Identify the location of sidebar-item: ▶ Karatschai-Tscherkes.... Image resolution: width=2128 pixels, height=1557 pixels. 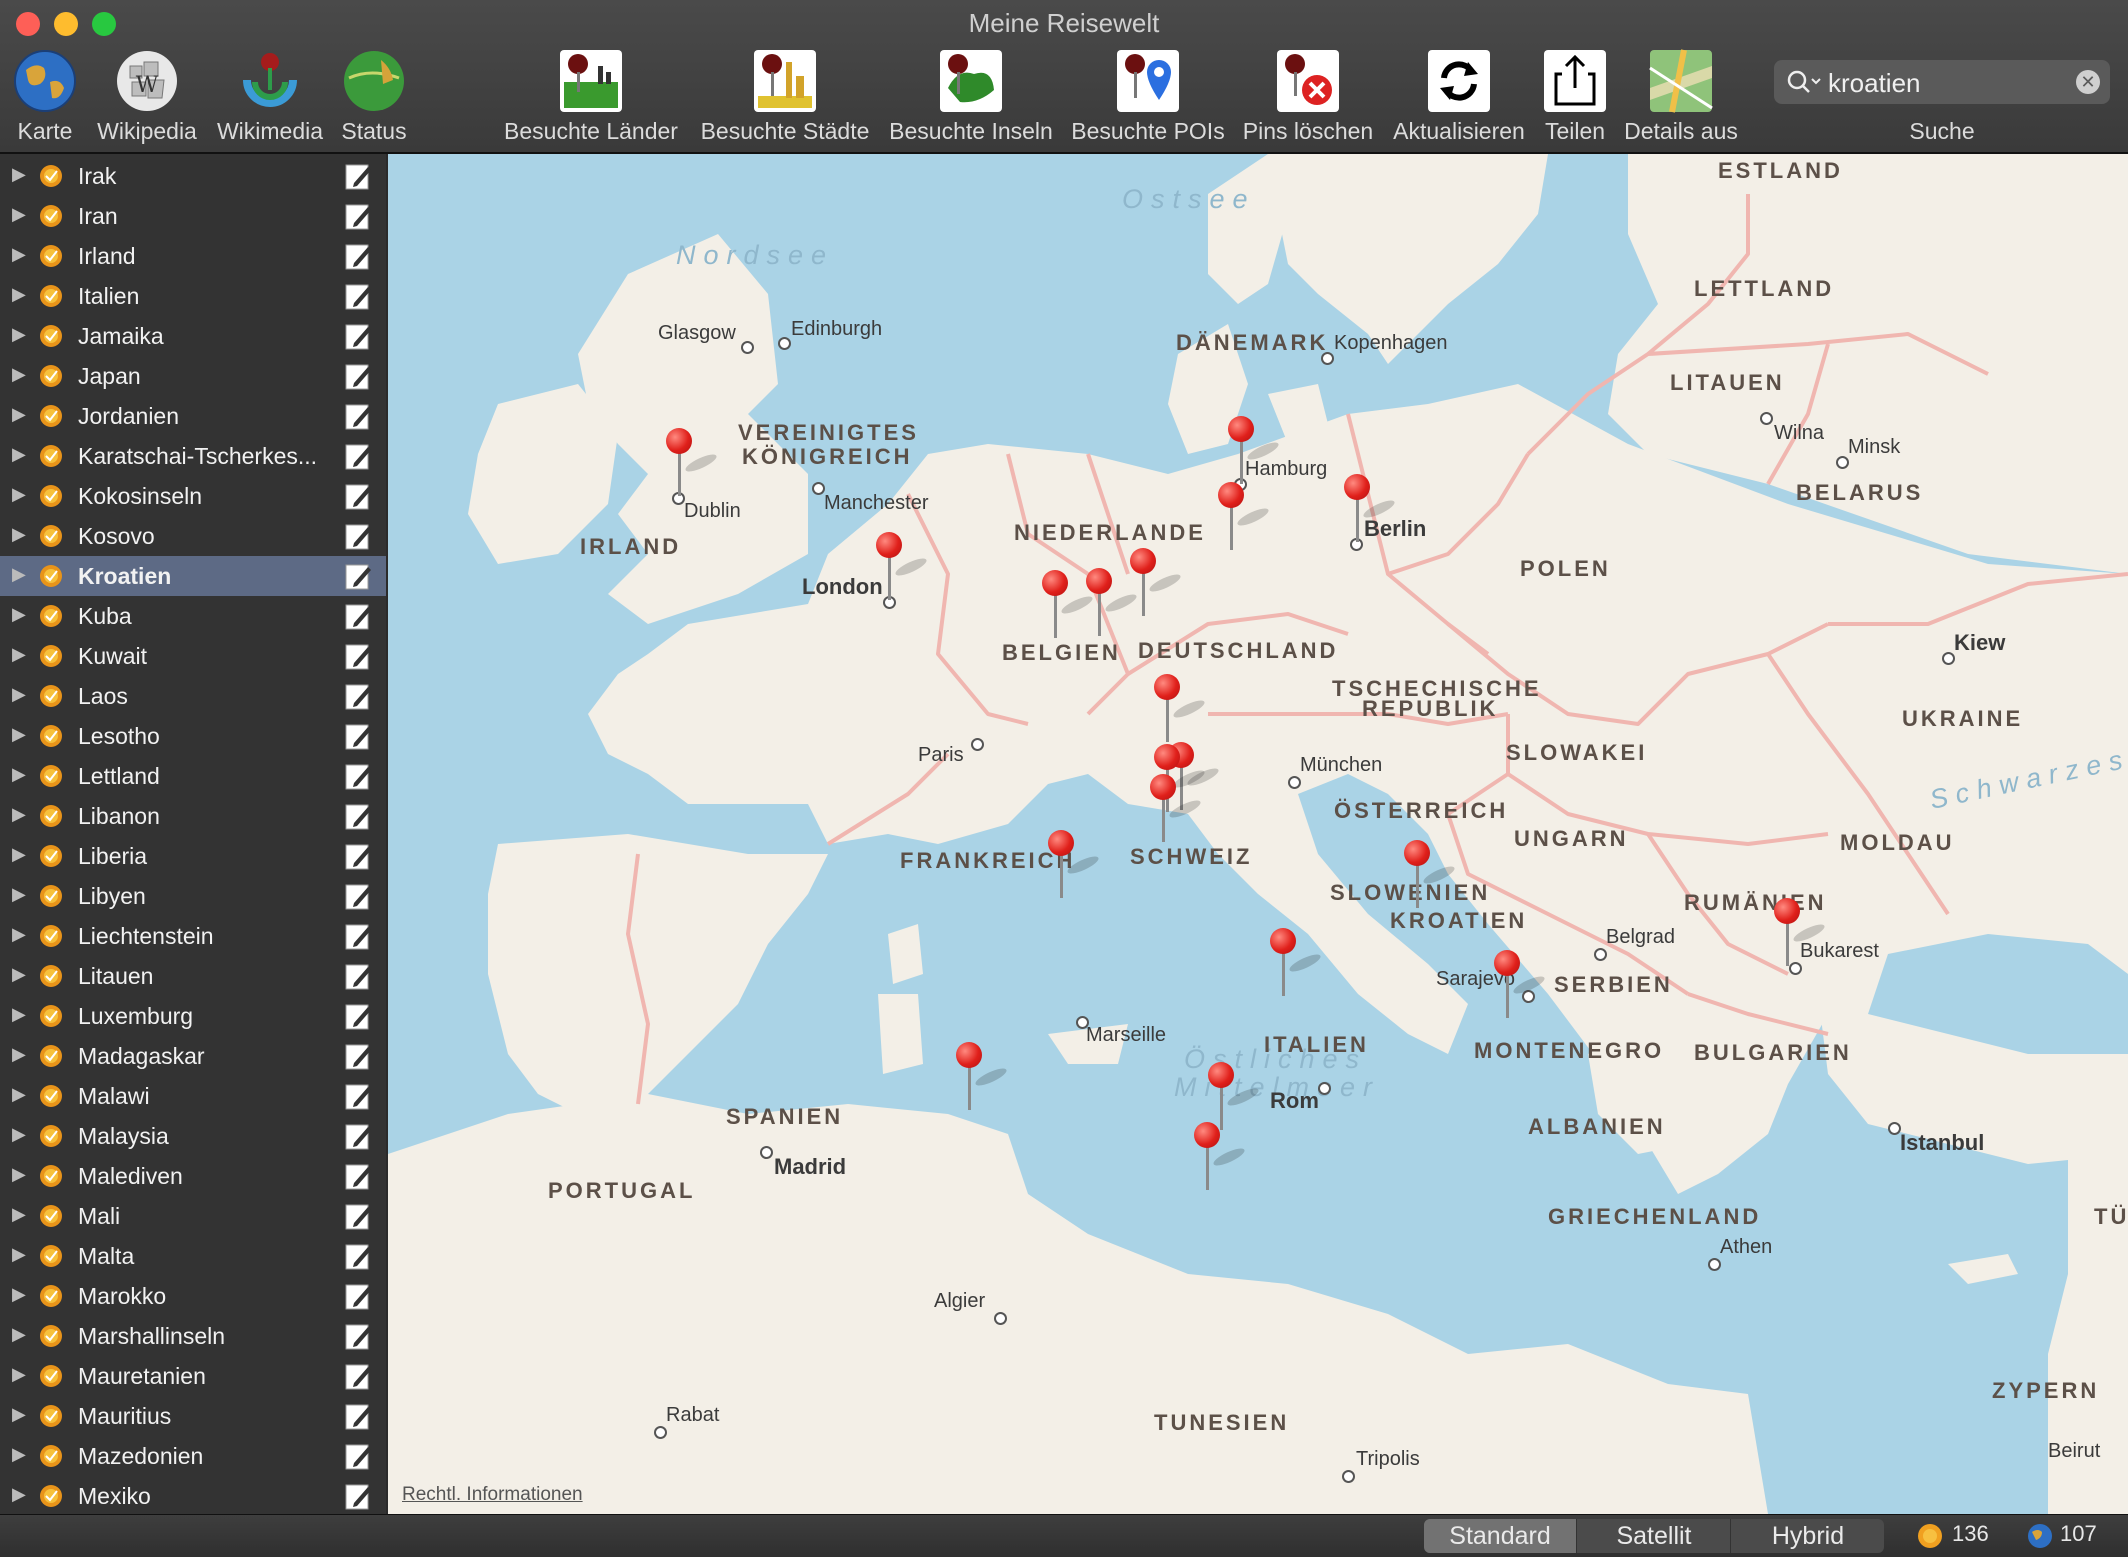
(193, 456).